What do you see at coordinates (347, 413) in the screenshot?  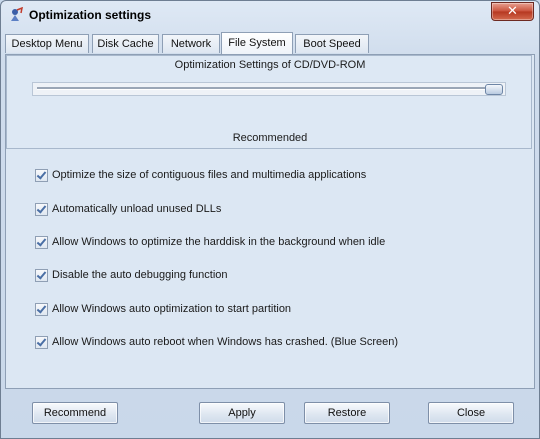 I see `restore-button: Restore` at bounding box center [347, 413].